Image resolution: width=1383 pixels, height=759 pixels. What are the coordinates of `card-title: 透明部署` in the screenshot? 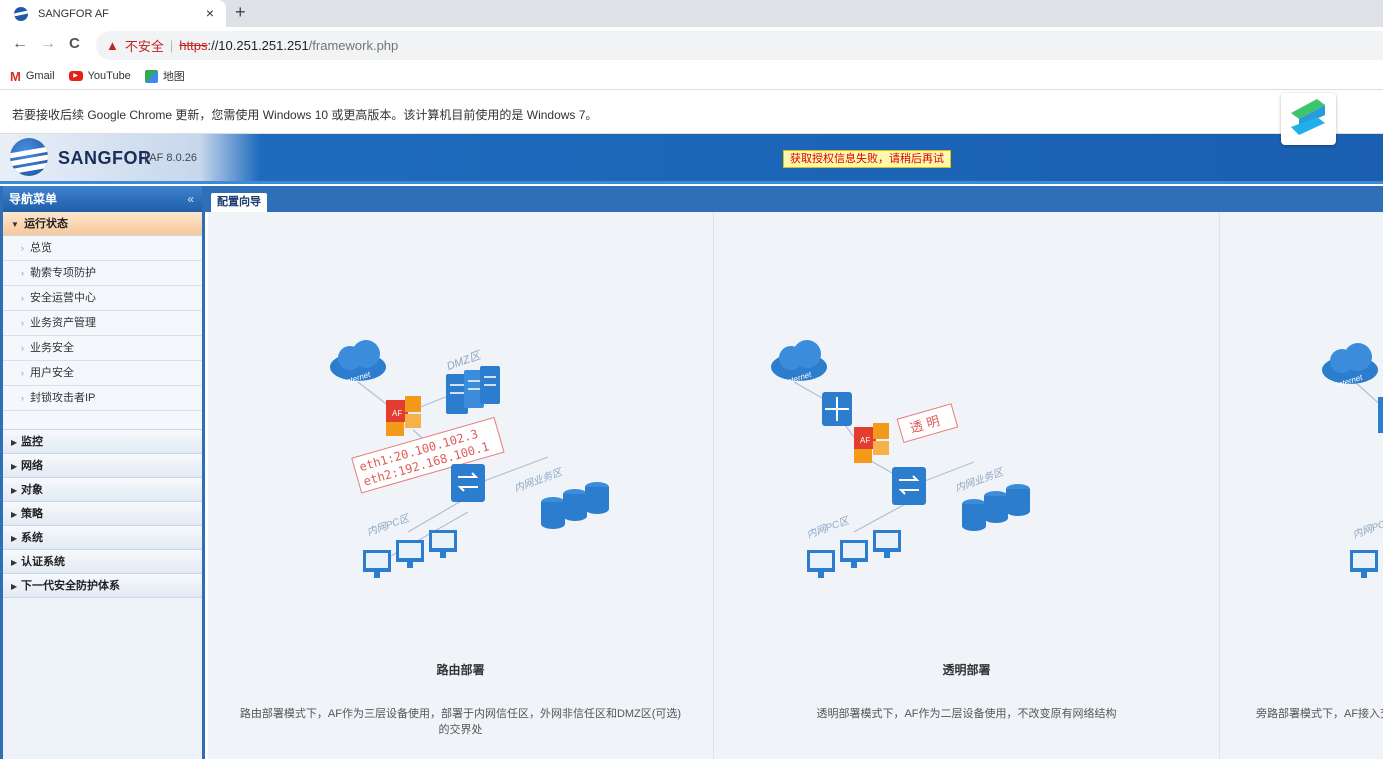 It's located at (966, 670).